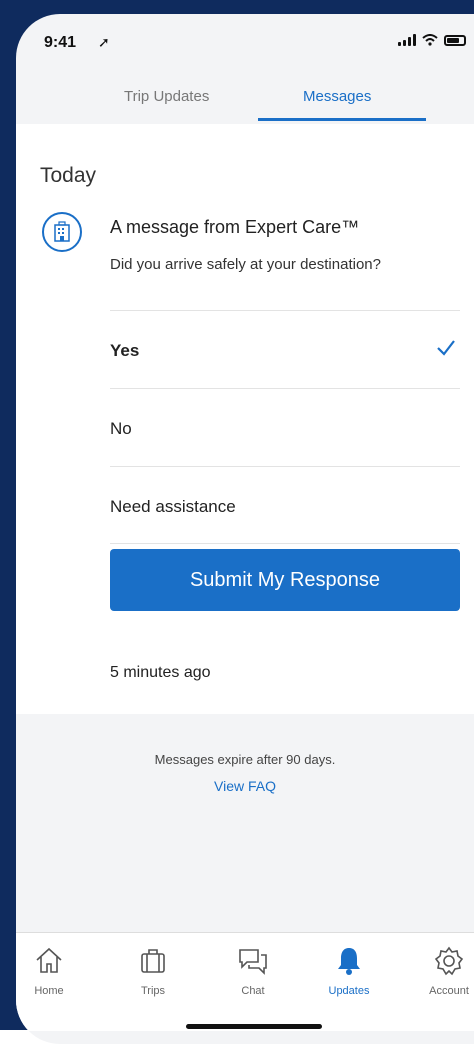 This screenshot has width=474, height=1044. What do you see at coordinates (104, 42) in the screenshot?
I see `location-arrow-icon: ➚` at bounding box center [104, 42].